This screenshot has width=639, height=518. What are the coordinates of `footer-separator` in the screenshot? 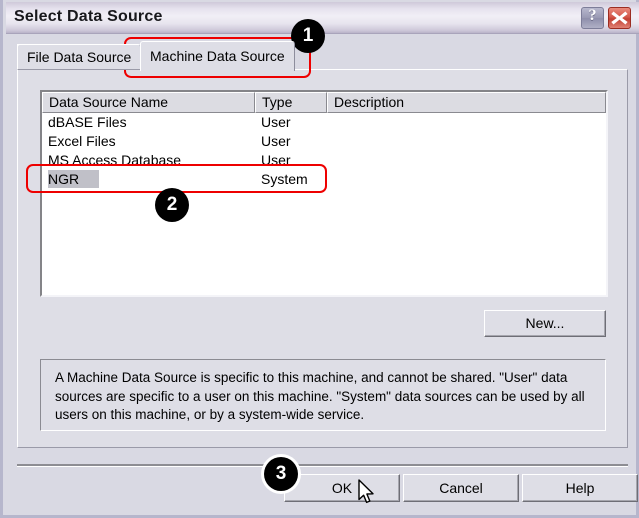 It's located at (322, 465).